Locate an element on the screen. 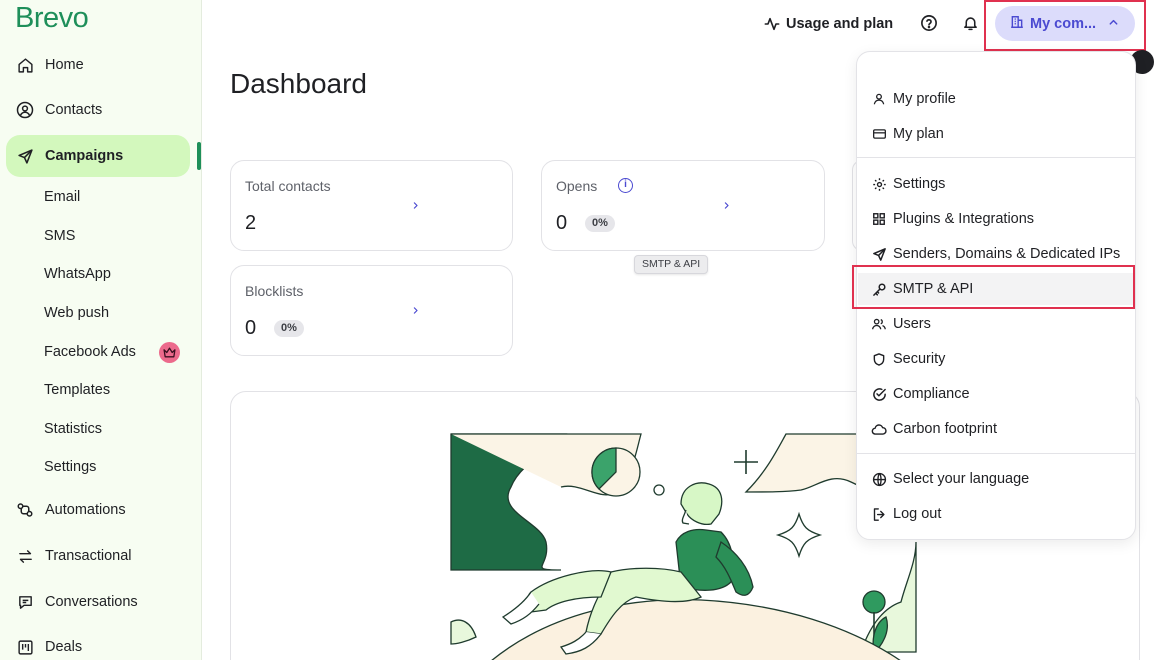 Image resolution: width=1156 pixels, height=660 pixels. menu-item-my-plan: My plan is located at coordinates (907, 134).